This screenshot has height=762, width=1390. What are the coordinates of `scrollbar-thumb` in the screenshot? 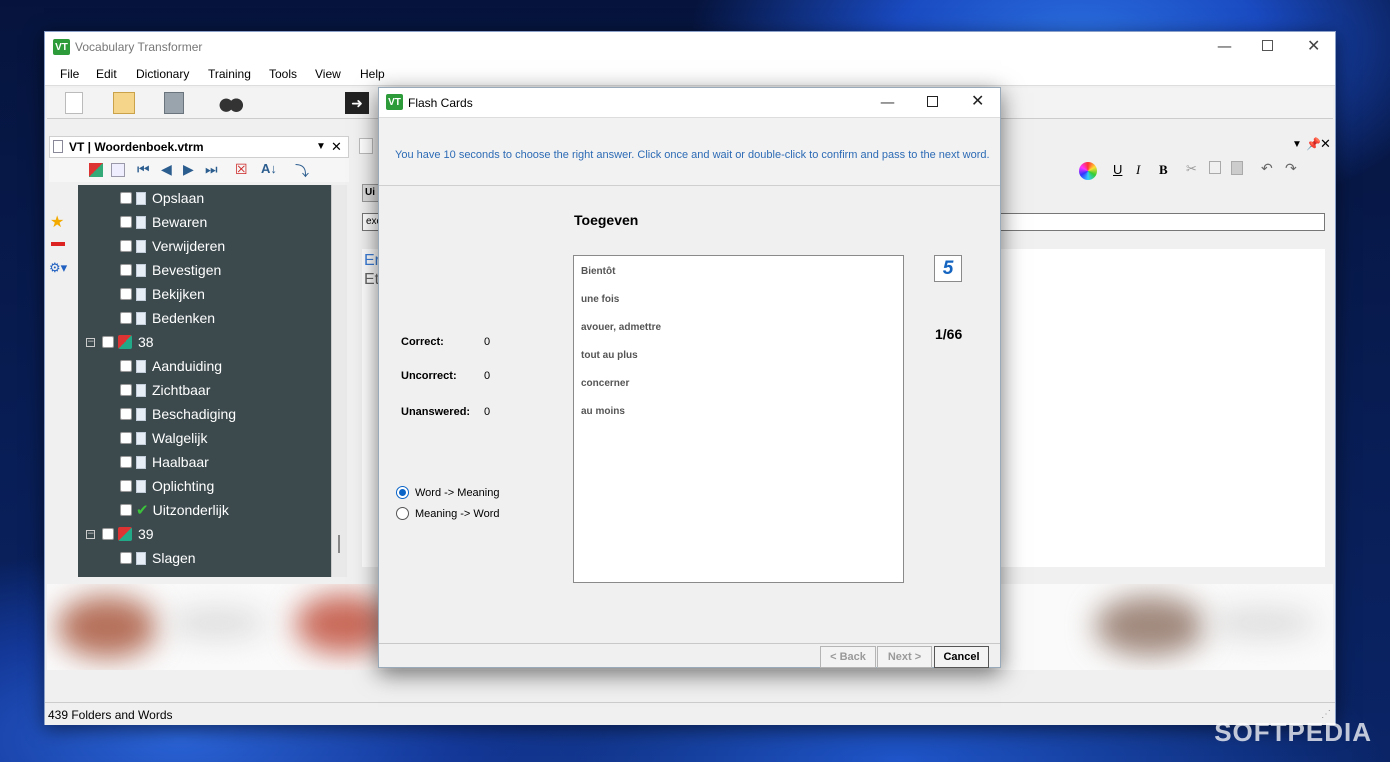 It's located at (339, 544).